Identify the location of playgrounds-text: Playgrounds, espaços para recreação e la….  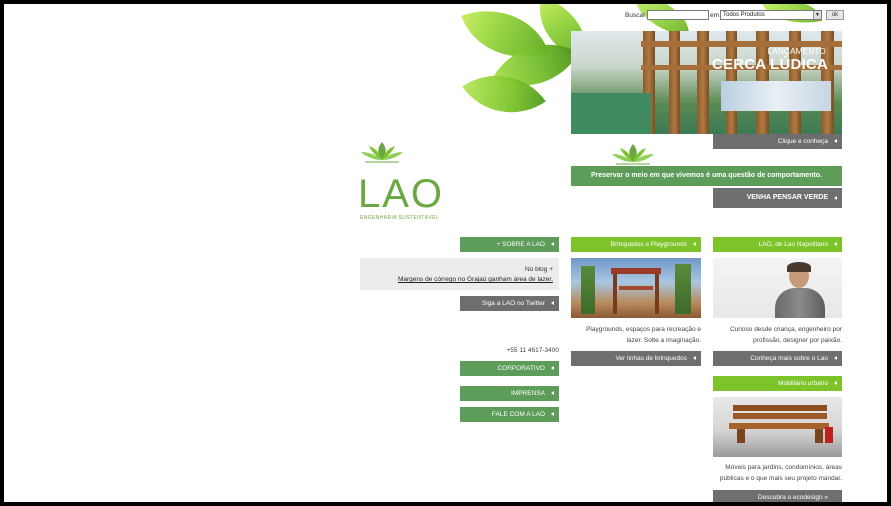
(643, 335).